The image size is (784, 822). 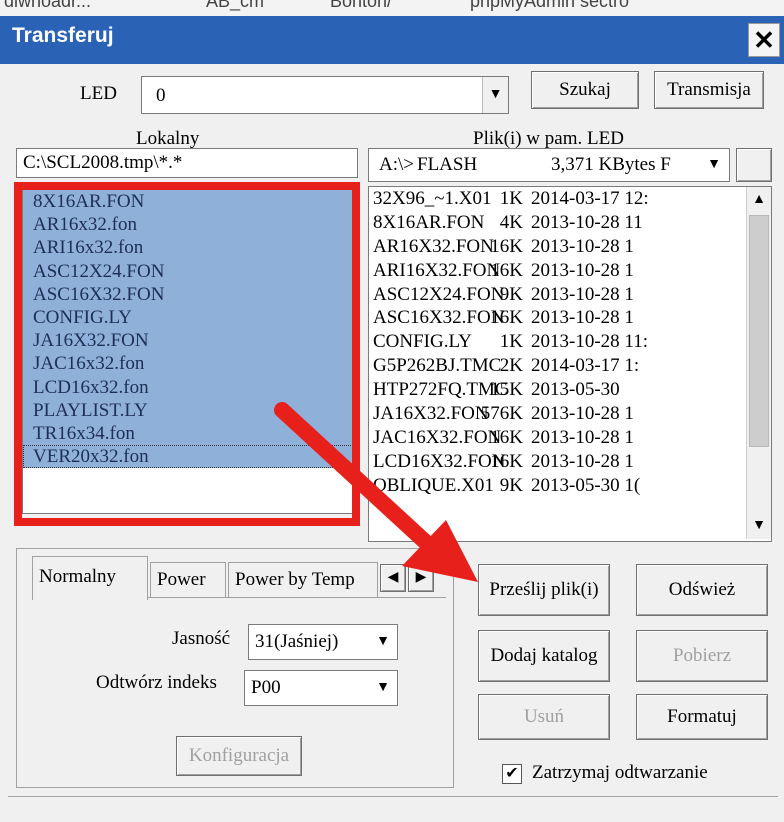 I want to click on file-name: 32X96_~1.X01, so click(x=432, y=198).